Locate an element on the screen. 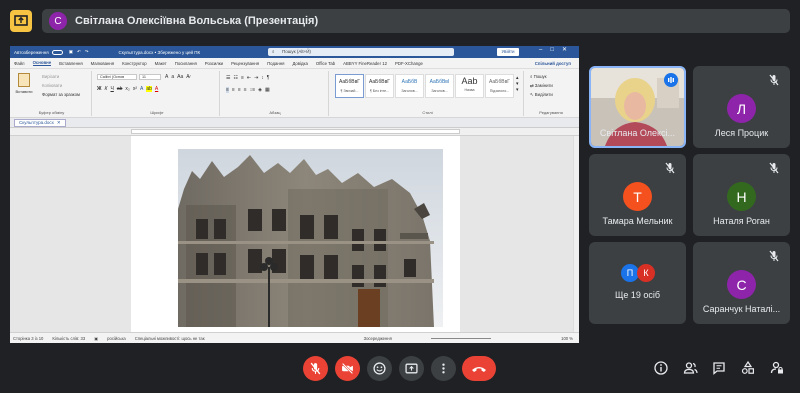  chat-button is located at coordinates (719, 368).